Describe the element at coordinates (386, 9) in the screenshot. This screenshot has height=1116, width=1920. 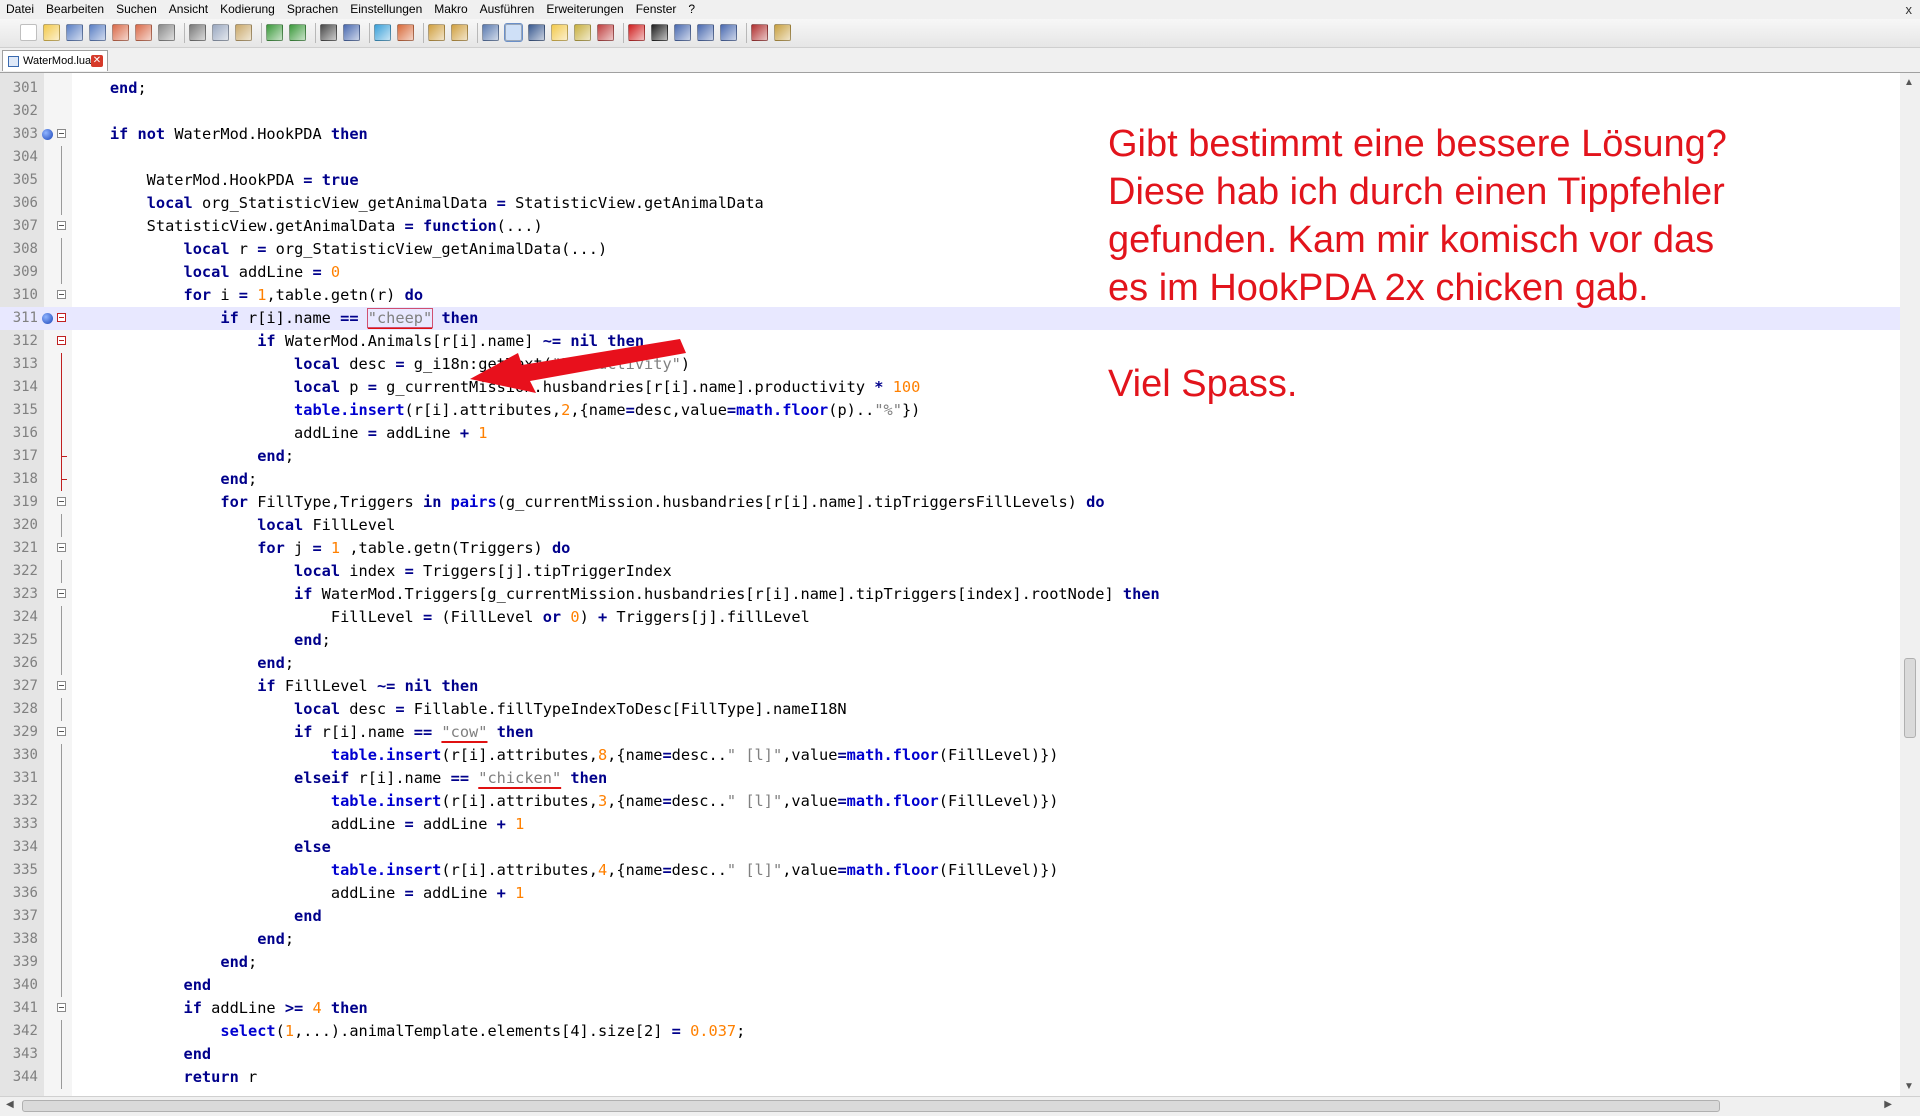
I see `menu-einstellungen: Einstellungen` at that location.